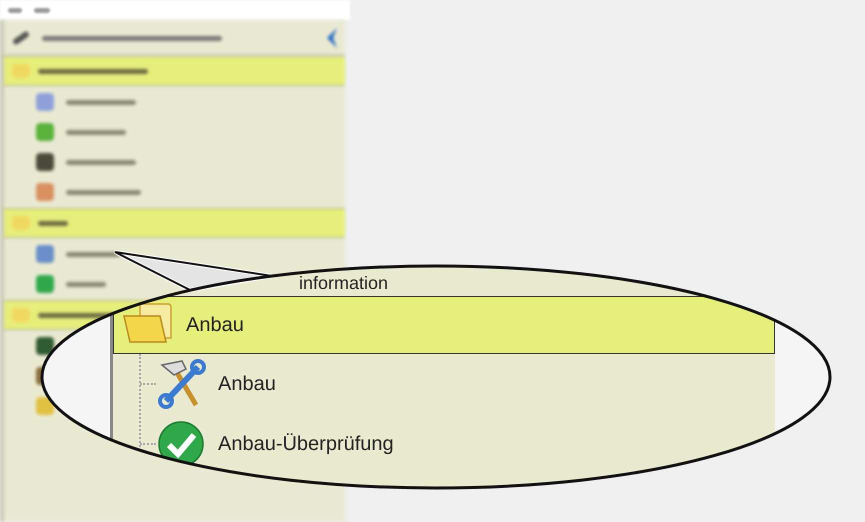 The width and height of the screenshot is (865, 522). What do you see at coordinates (457, 444) in the screenshot?
I see `tree-item: Anbau-Überprüfung` at bounding box center [457, 444].